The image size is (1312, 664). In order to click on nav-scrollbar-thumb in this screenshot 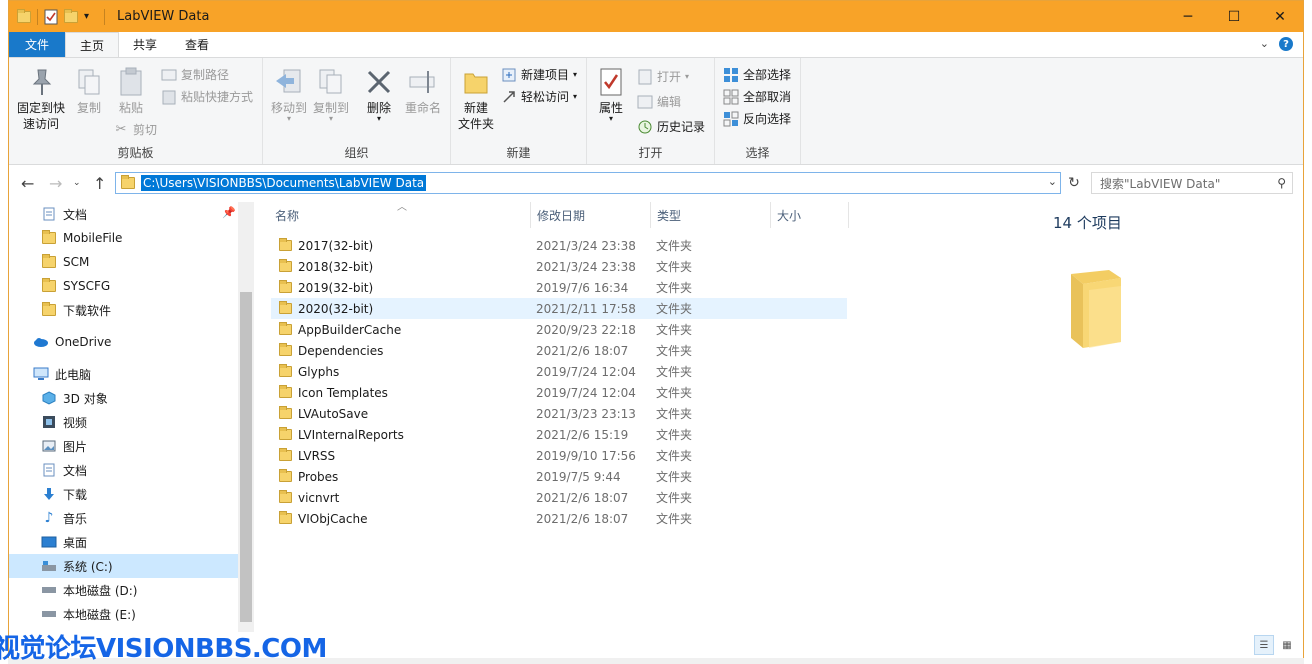, I will do `click(246, 457)`.